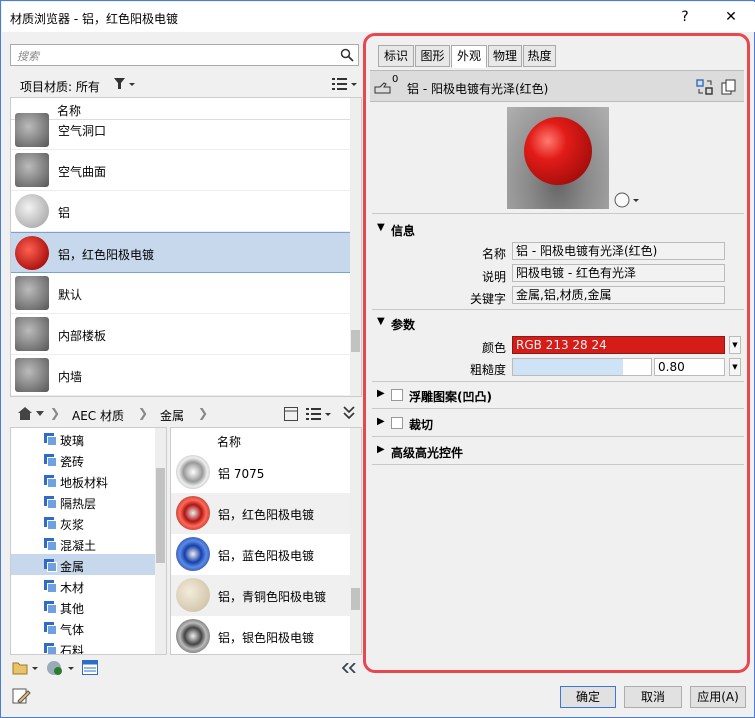  Describe the element at coordinates (469, 56) in the screenshot. I see `tab-appearance: 外观` at that location.